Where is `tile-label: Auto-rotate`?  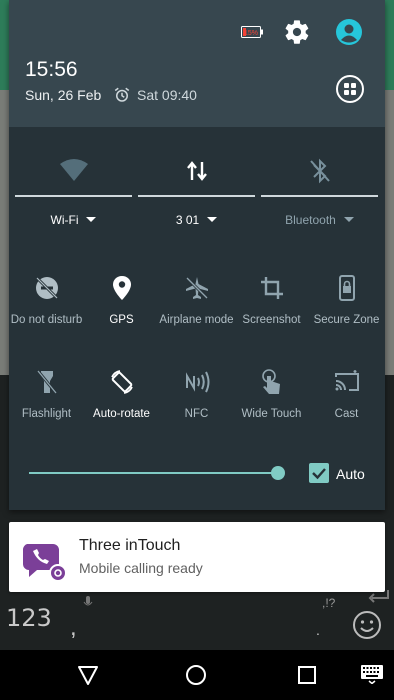
tile-label: Auto-rotate is located at coordinates (121, 414).